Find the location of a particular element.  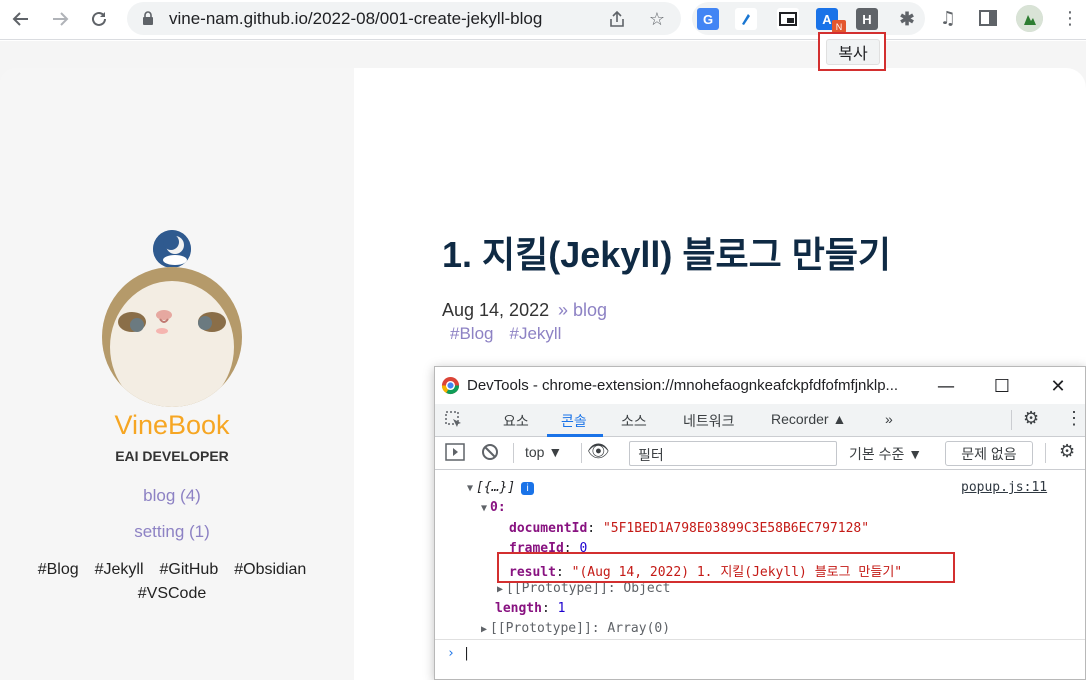

sidebar-tag-list-row2: #VSCode is located at coordinates (172, 594).